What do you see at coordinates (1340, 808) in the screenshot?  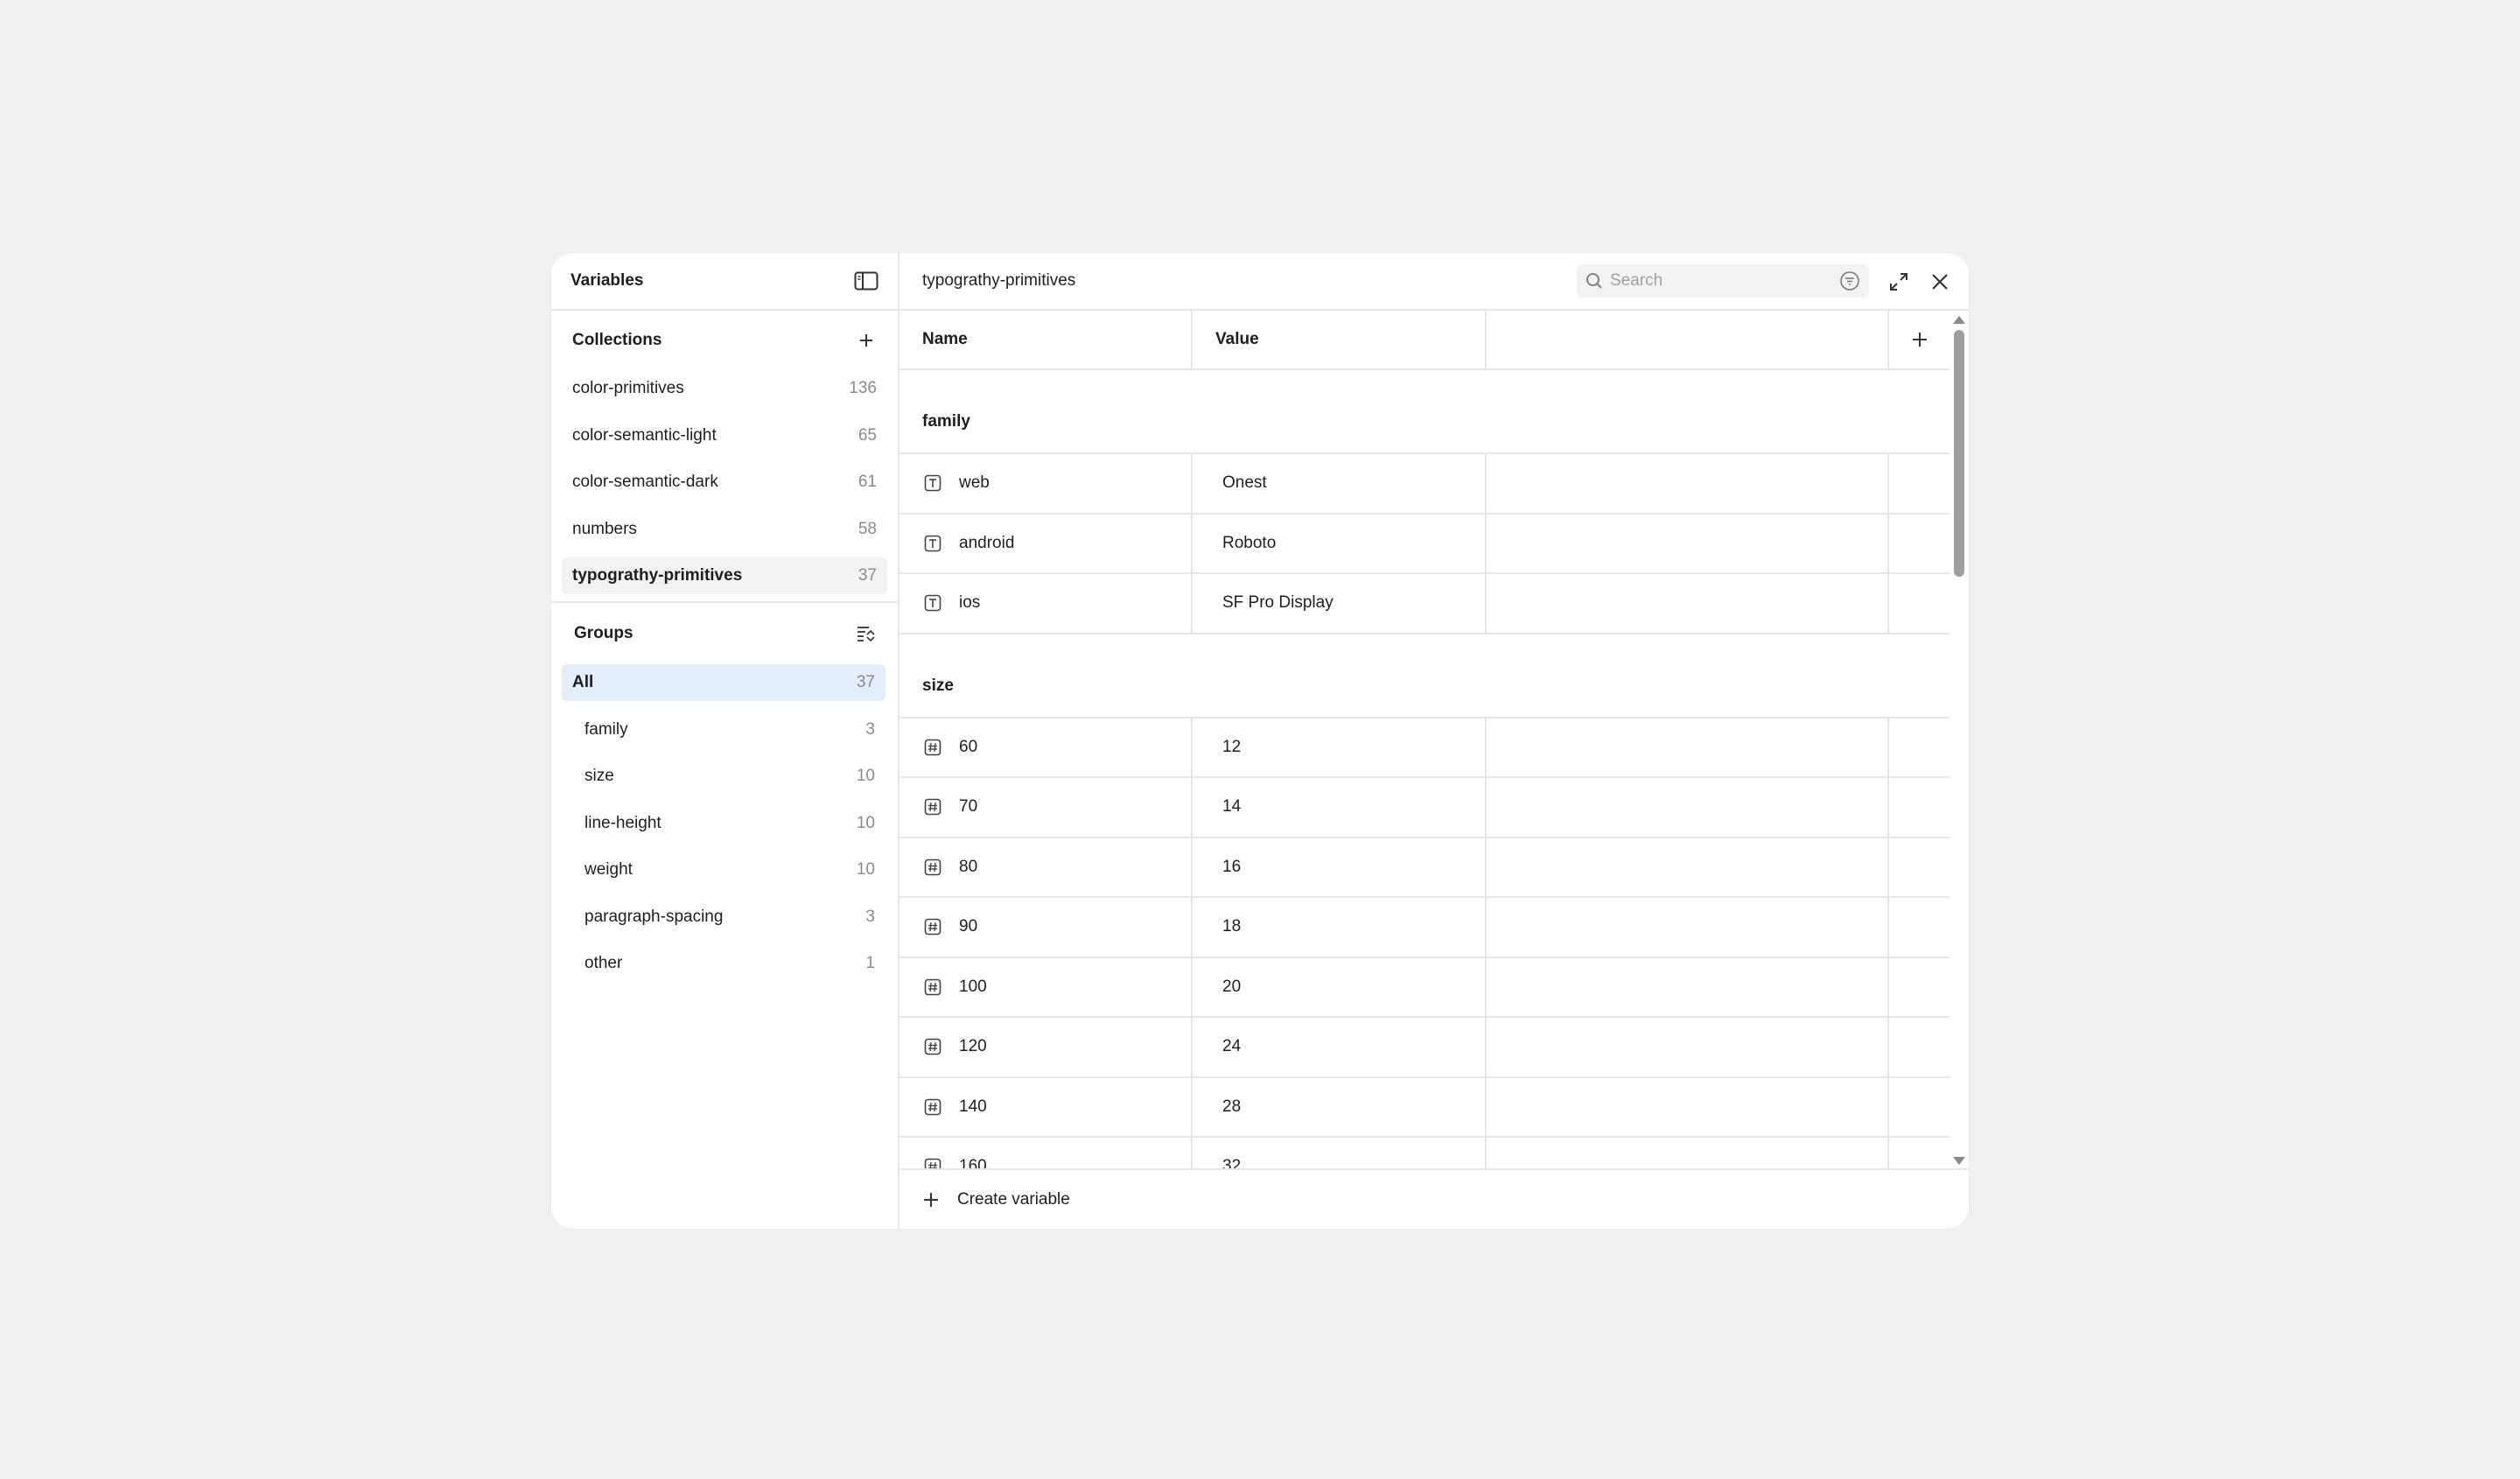 I see `variable-value: 14` at bounding box center [1340, 808].